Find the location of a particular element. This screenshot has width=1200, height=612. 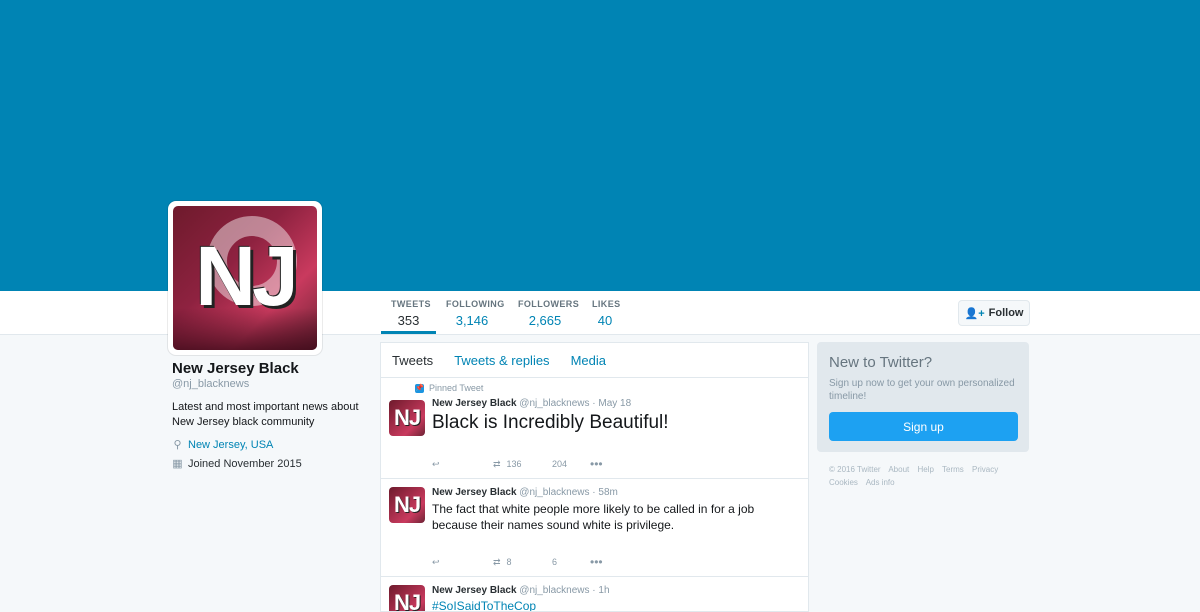

footer-link-terms: Terms is located at coordinates (953, 469).